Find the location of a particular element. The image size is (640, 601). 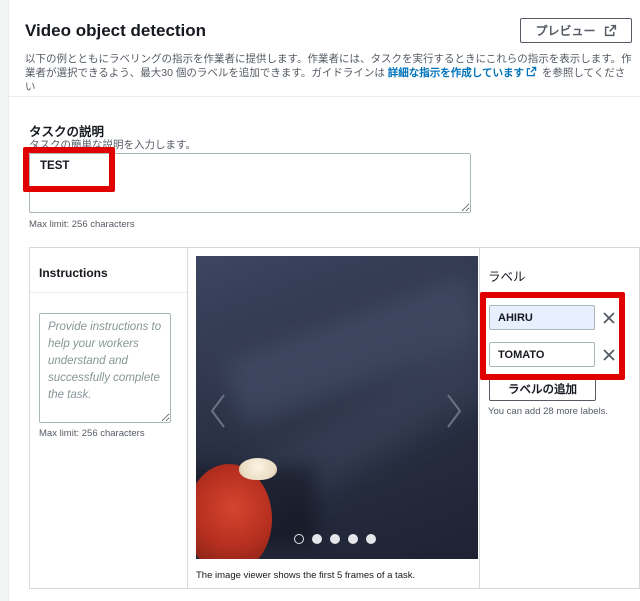

labels-title: ラベル is located at coordinates (507, 277).